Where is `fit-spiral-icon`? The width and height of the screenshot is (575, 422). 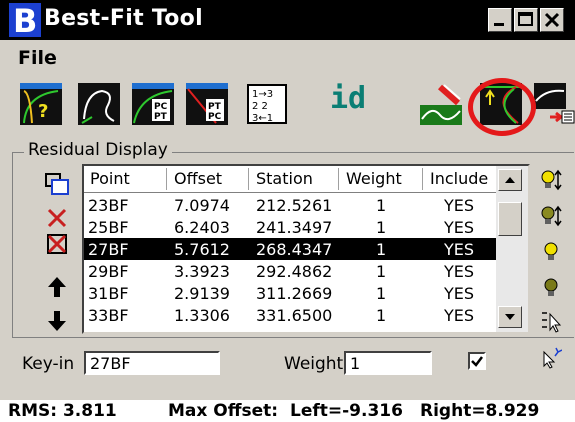 fit-spiral-icon is located at coordinates (99, 104).